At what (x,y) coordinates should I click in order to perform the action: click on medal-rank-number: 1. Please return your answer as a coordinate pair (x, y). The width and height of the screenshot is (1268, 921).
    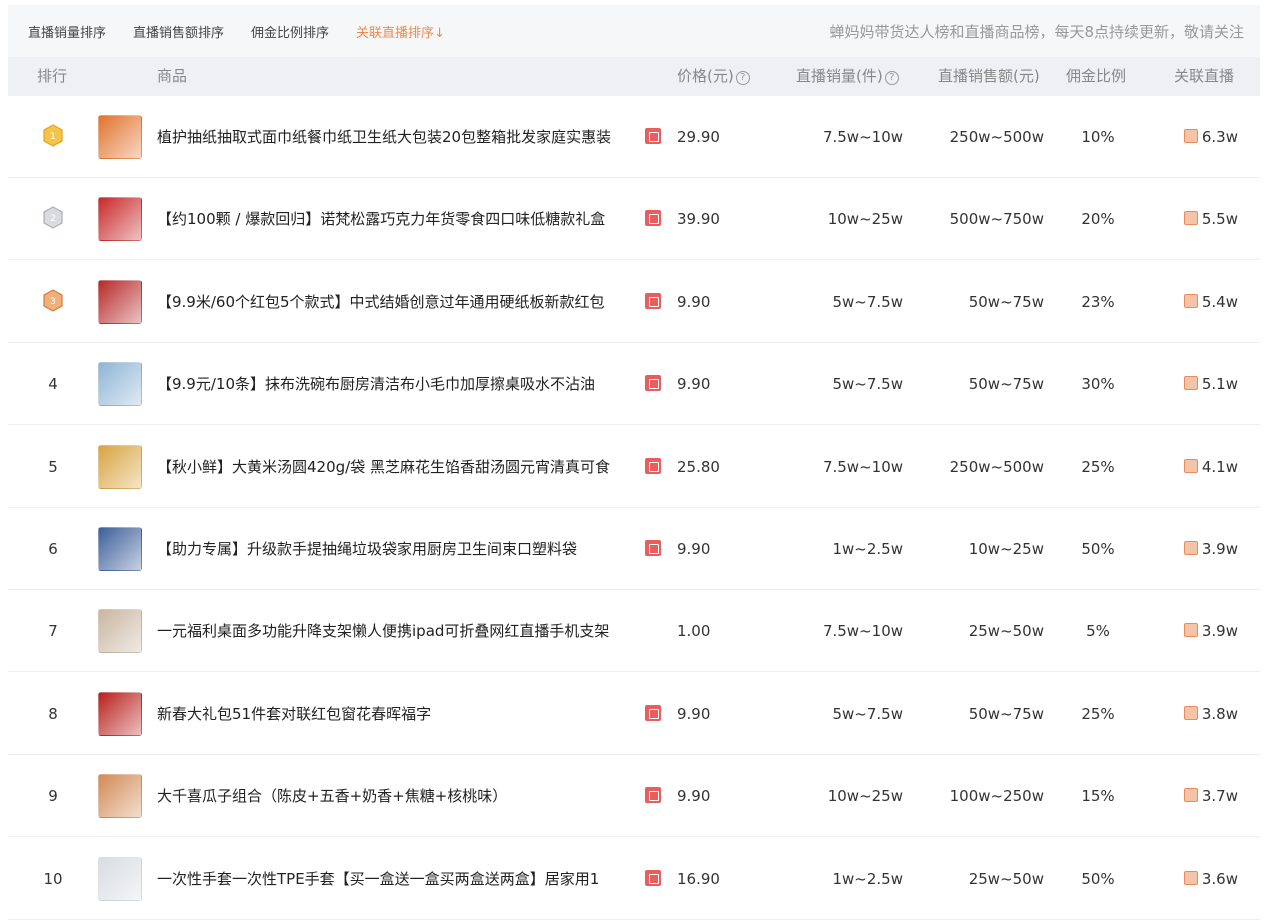
    Looking at the image, I should click on (53, 137).